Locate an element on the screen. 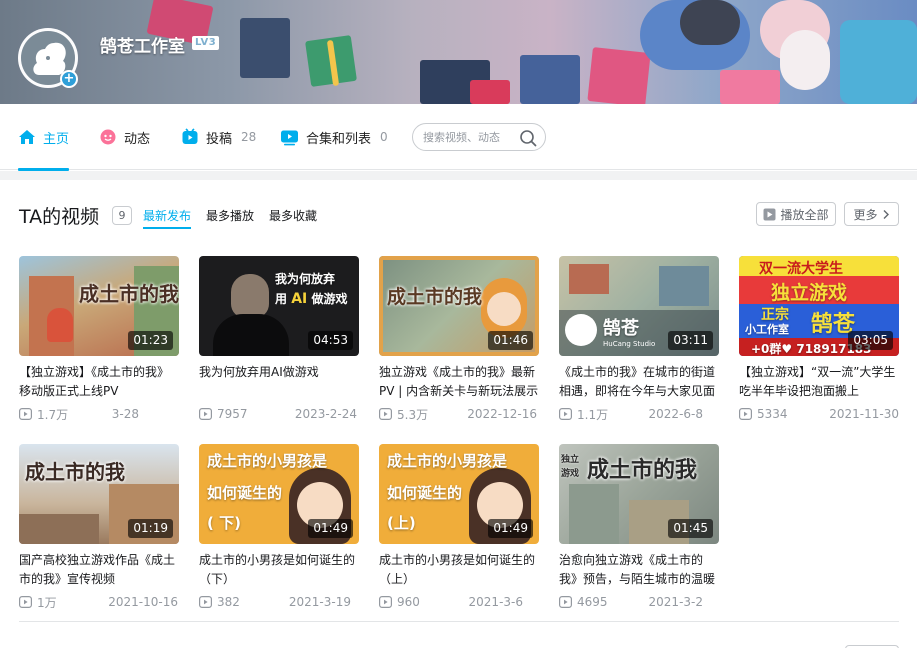  thumb-title-text: ( 下) is located at coordinates (224, 523).